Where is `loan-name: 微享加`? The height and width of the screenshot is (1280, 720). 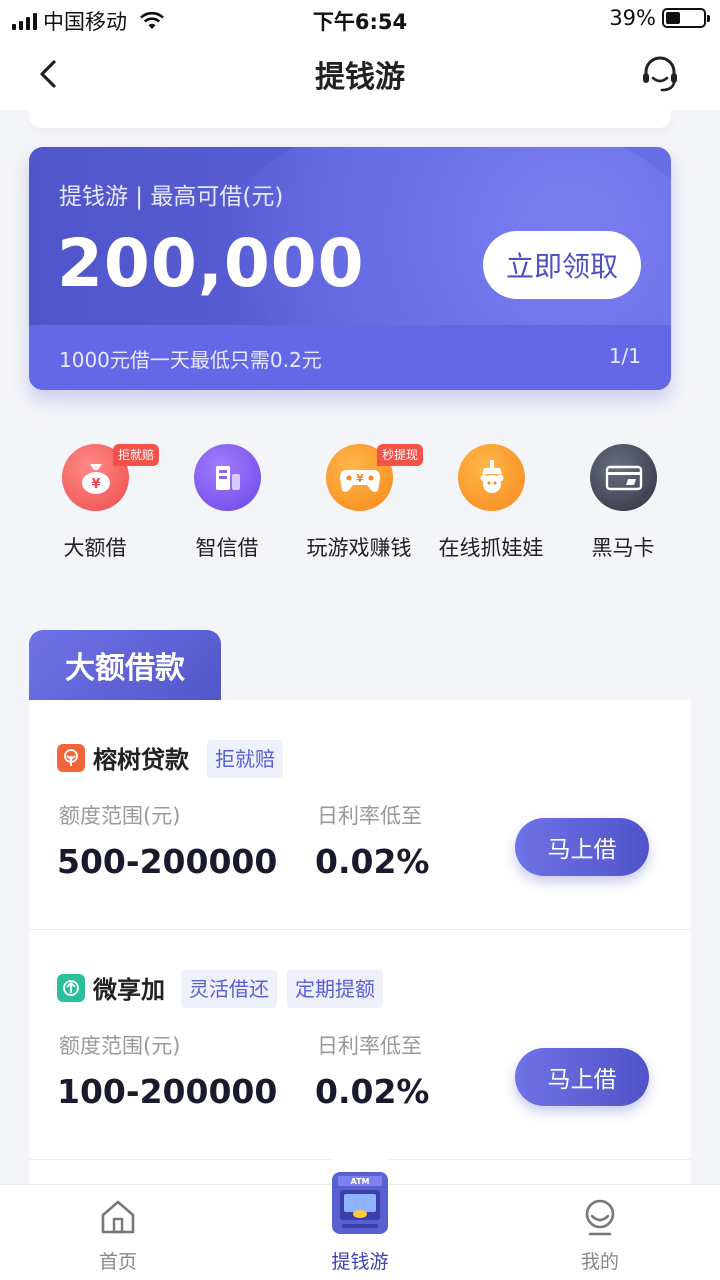 loan-name: 微享加 is located at coordinates (129, 990).